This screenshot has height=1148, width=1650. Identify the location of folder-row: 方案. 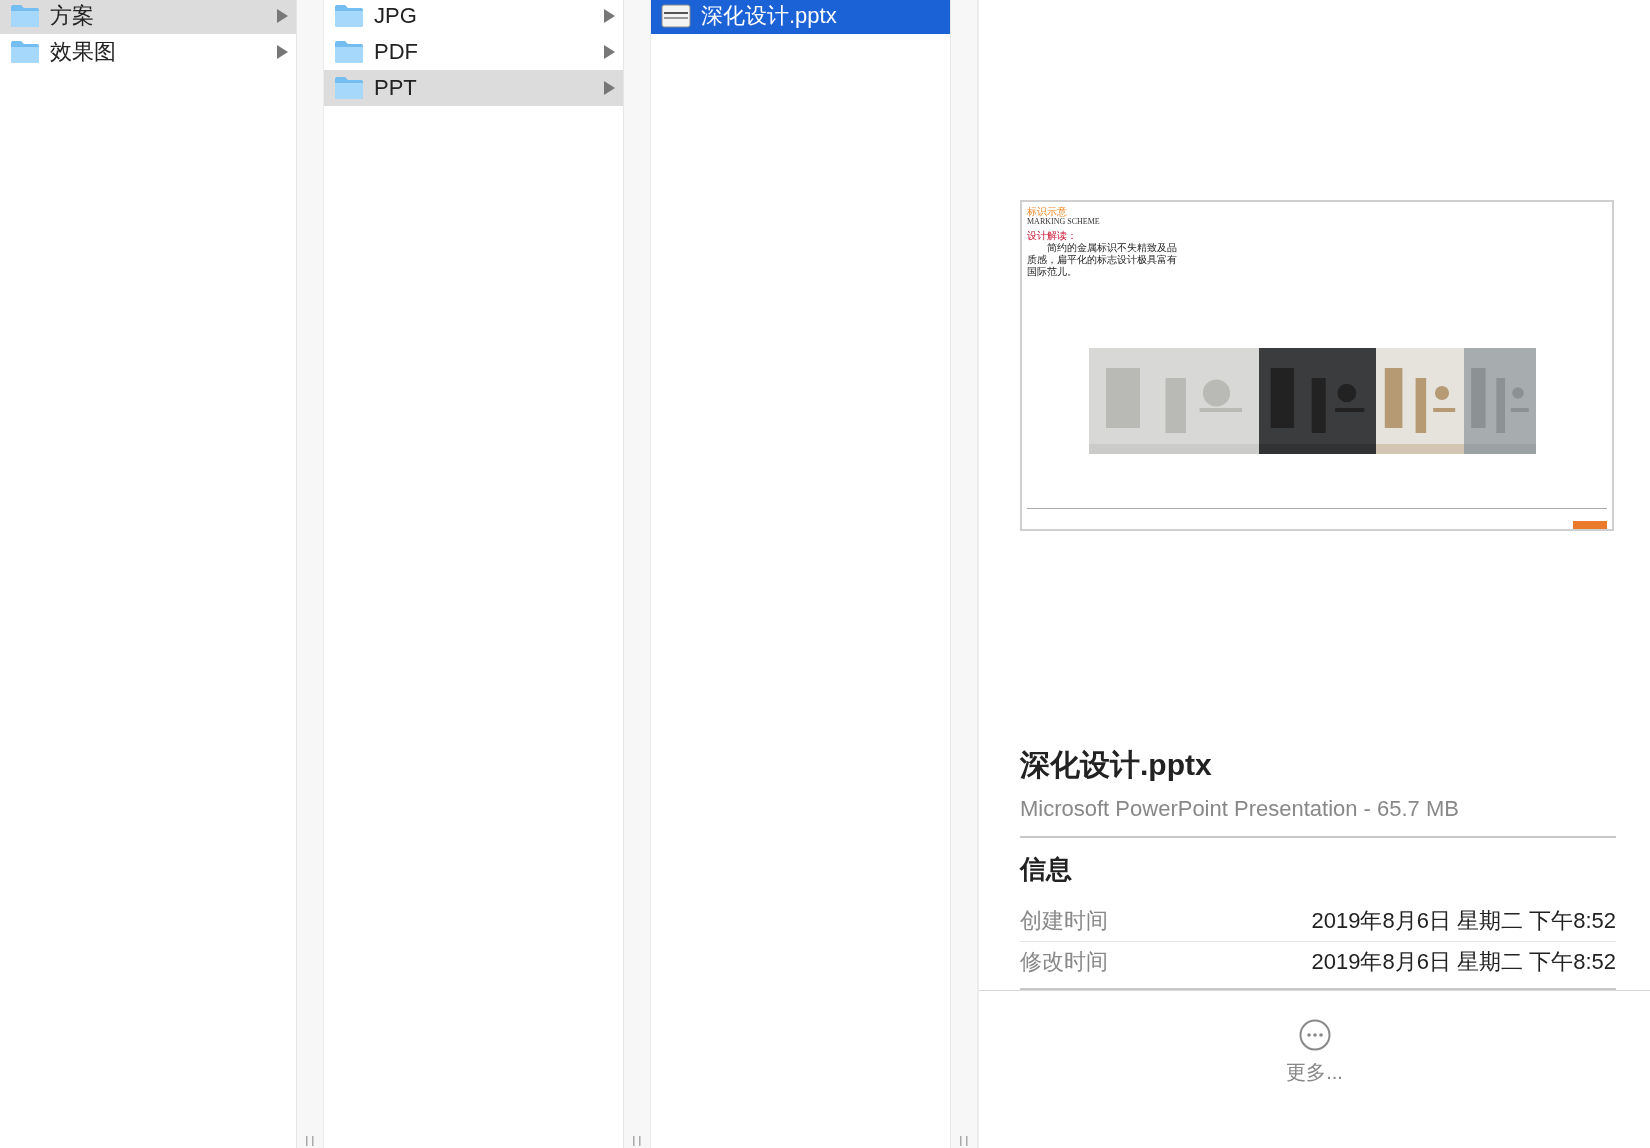
(148, 17).